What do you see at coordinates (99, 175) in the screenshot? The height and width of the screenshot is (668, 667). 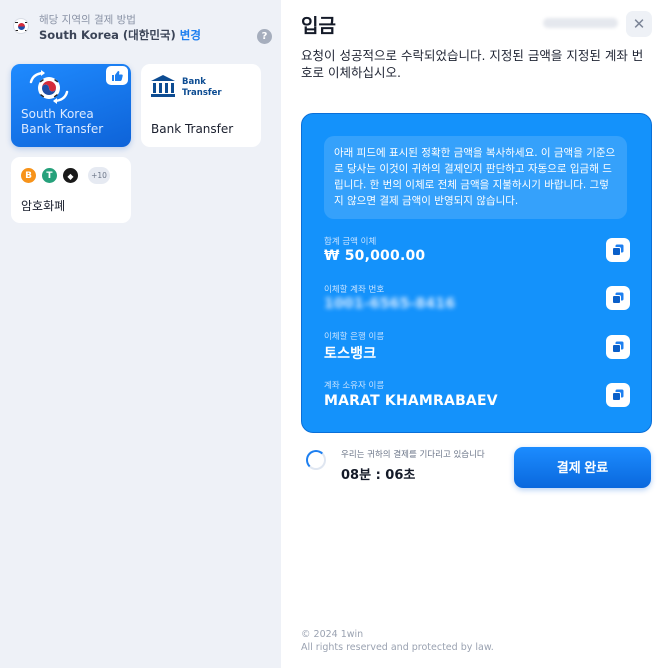 I see `more-coins-badge: +10` at bounding box center [99, 175].